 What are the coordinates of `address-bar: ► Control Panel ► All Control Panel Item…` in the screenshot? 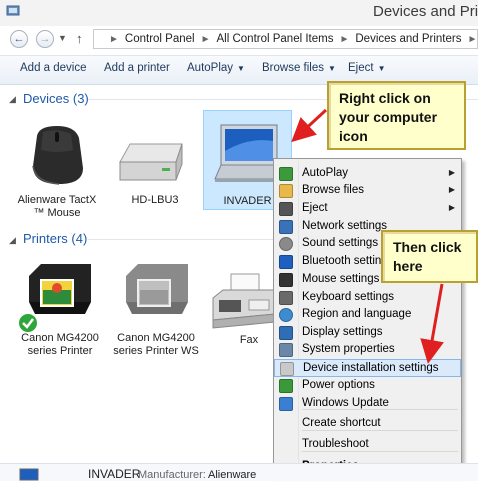 It's located at (285, 39).